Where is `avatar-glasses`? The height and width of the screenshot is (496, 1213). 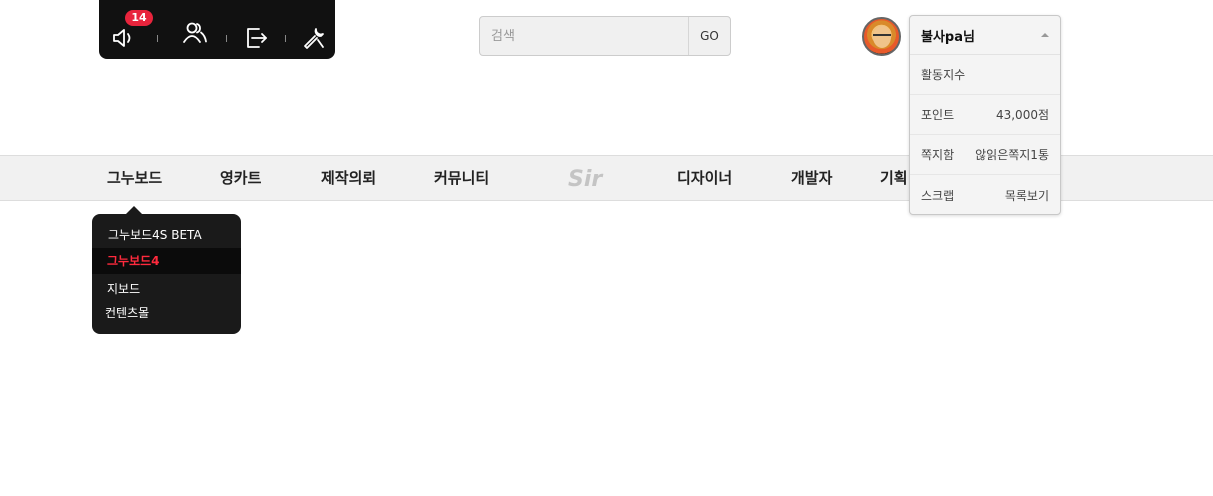 avatar-glasses is located at coordinates (882, 36).